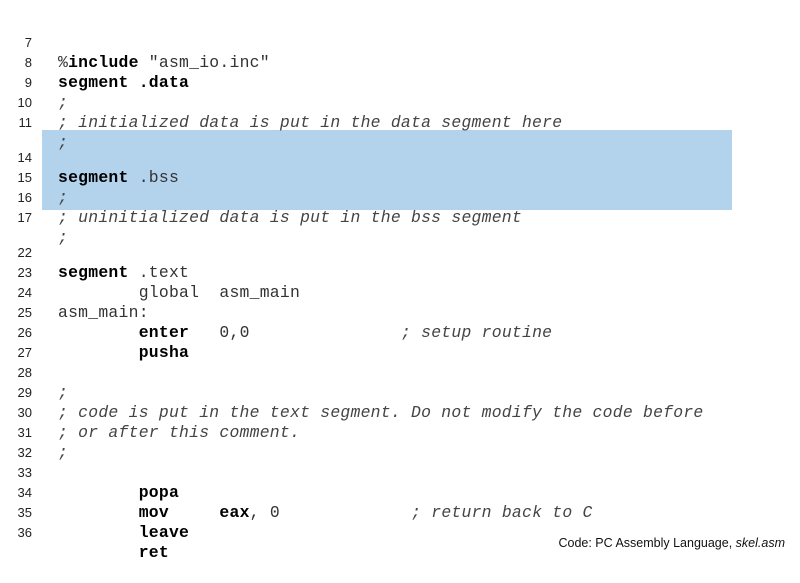 This screenshot has height=583, width=800. I want to click on line-text: segment .bss, so click(118, 178).